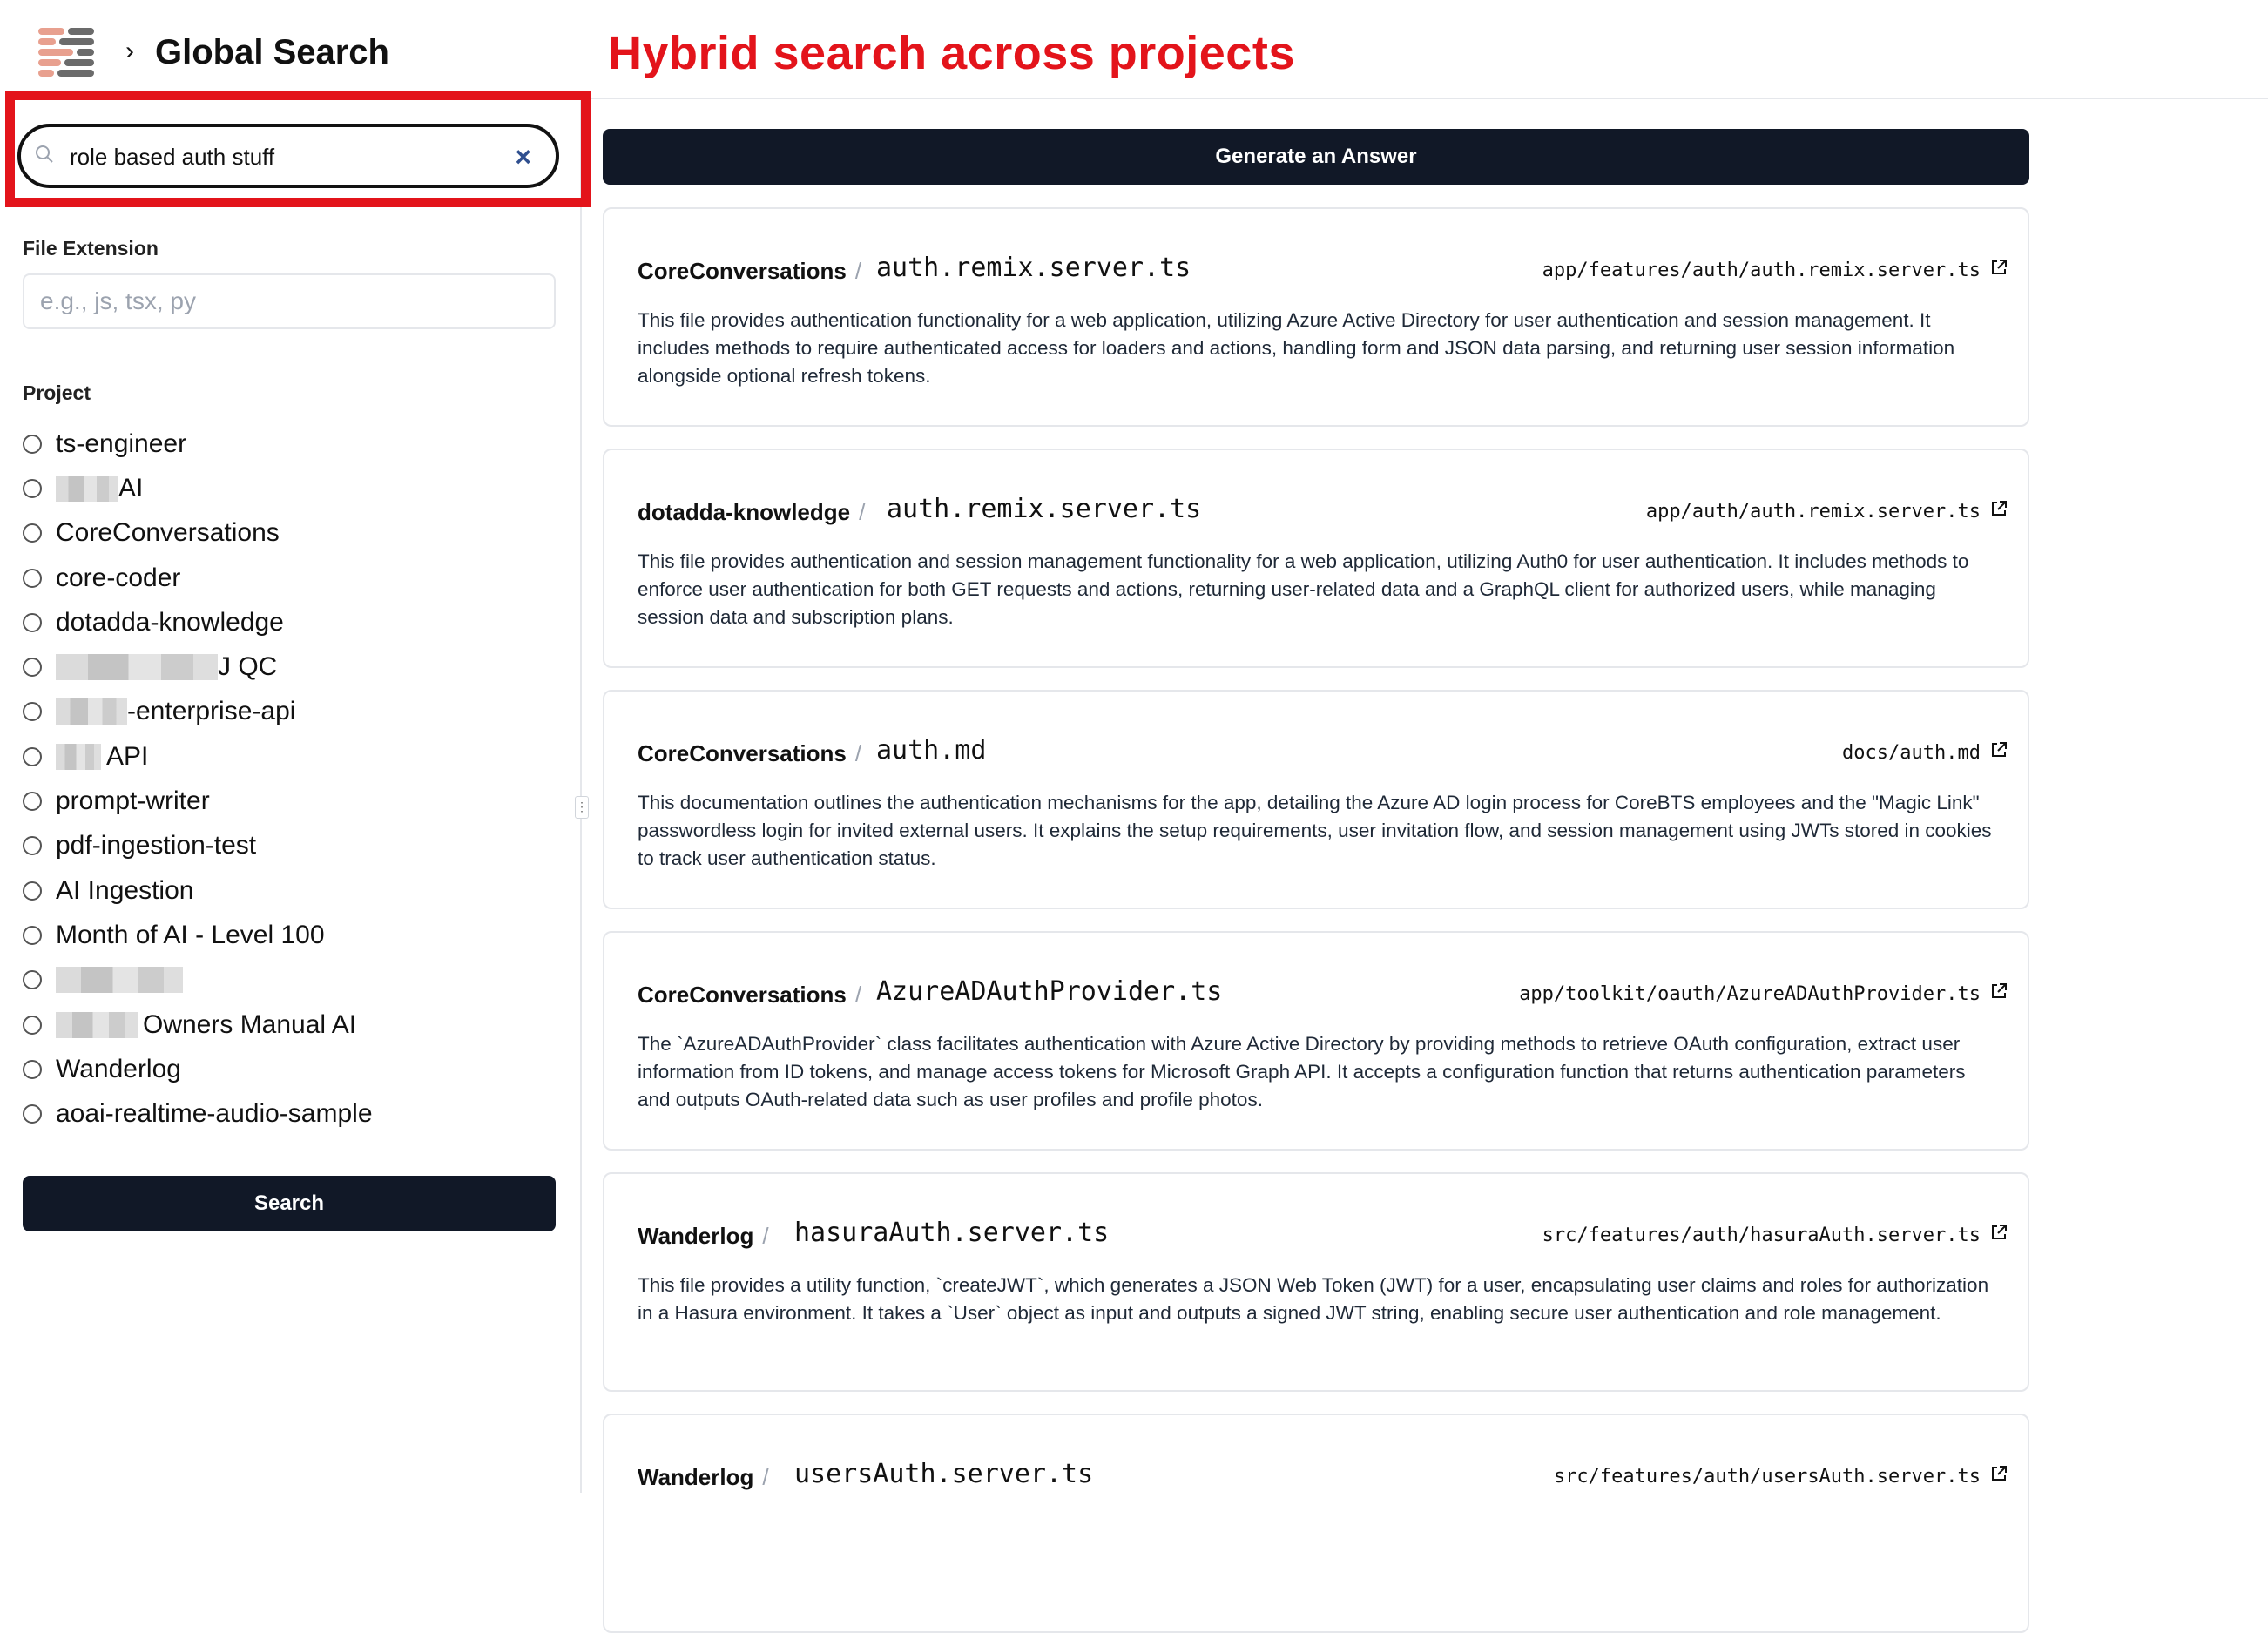 The height and width of the screenshot is (1633, 2268). Describe the element at coordinates (211, 711) in the screenshot. I see `project-option-label: -enterprise-api` at that location.